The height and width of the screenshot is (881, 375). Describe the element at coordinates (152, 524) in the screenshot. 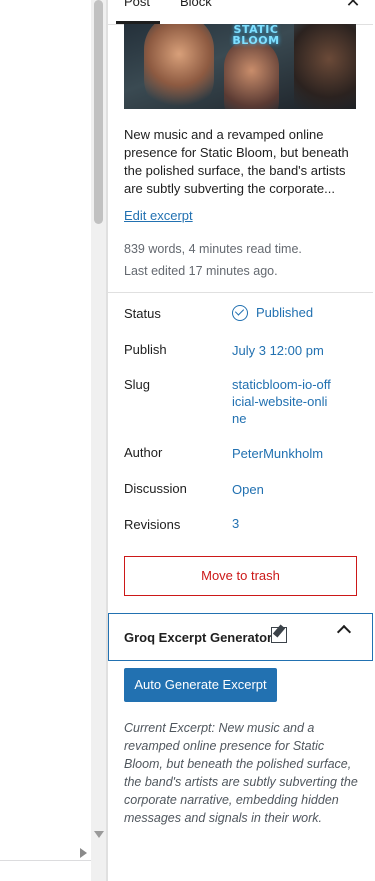

I see `revisions-label: Revisions` at that location.